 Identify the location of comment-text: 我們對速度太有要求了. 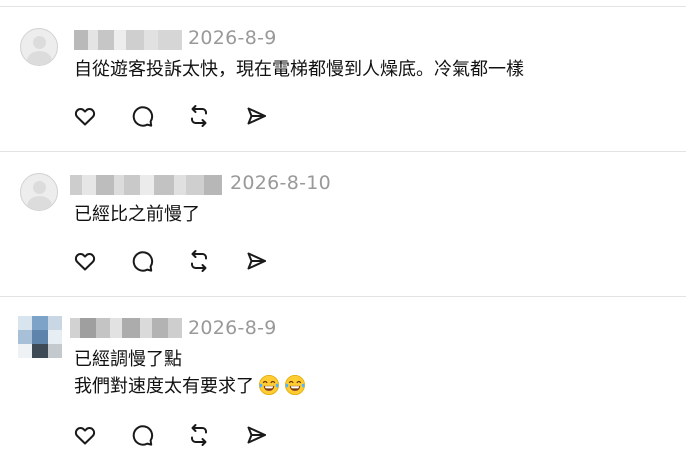
(164, 386).